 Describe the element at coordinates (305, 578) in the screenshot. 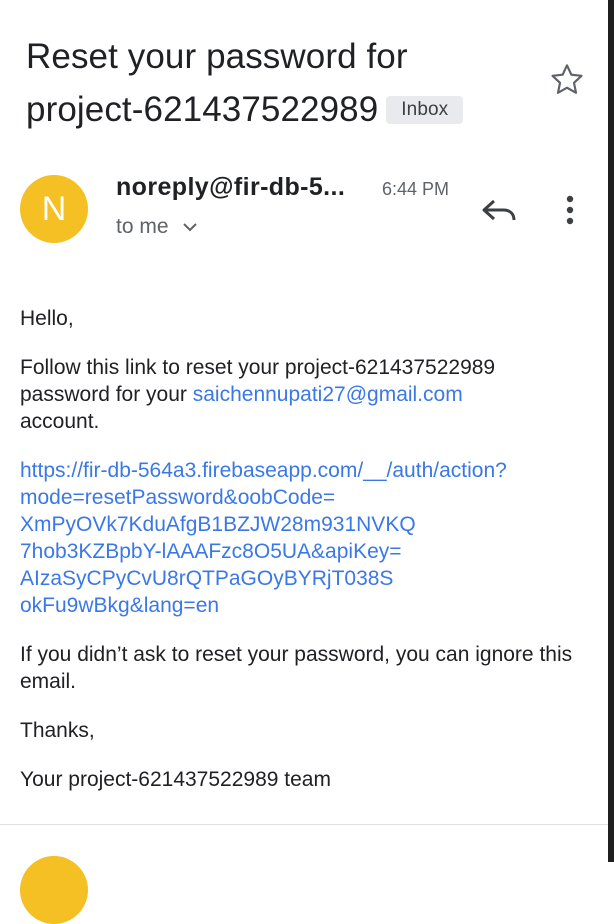

I see `reset-link-line: AIzaSyCPyCvU8rQTPaGOyBYRjT038S` at that location.